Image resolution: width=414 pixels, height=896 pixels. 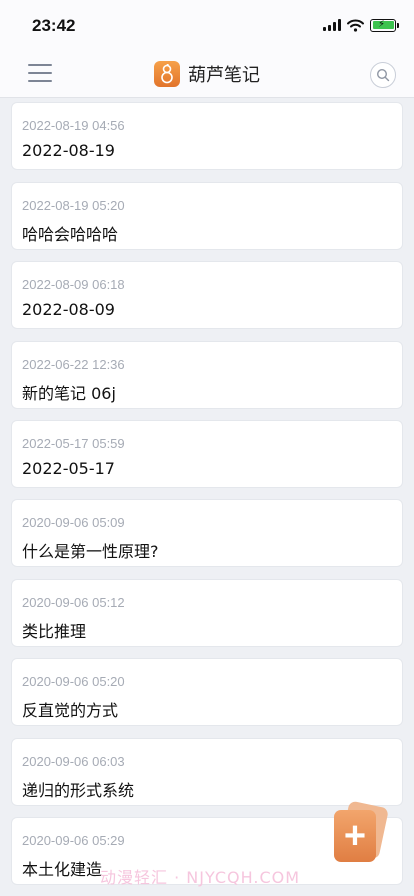 What do you see at coordinates (90, 551) in the screenshot?
I see `note-title: 什么是第一性原理?` at bounding box center [90, 551].